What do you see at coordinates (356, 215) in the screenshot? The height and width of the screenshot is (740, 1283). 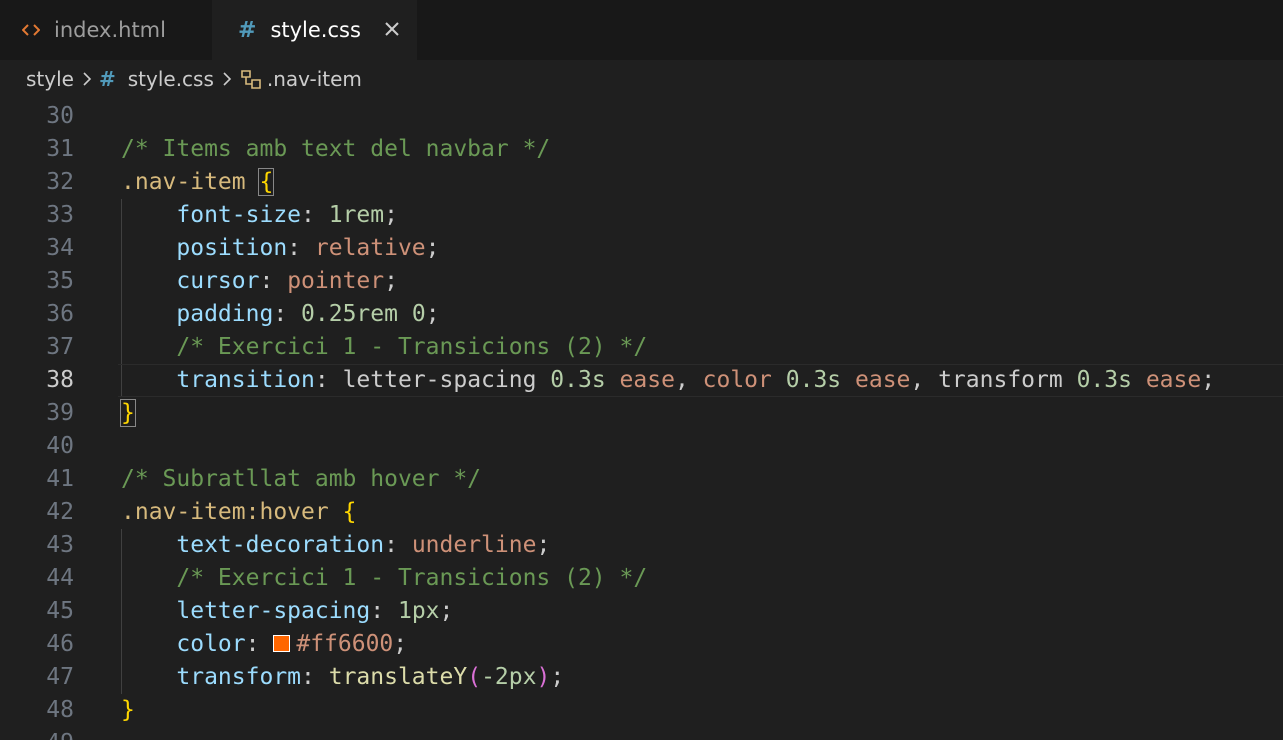 I see `code-token: 1rem` at bounding box center [356, 215].